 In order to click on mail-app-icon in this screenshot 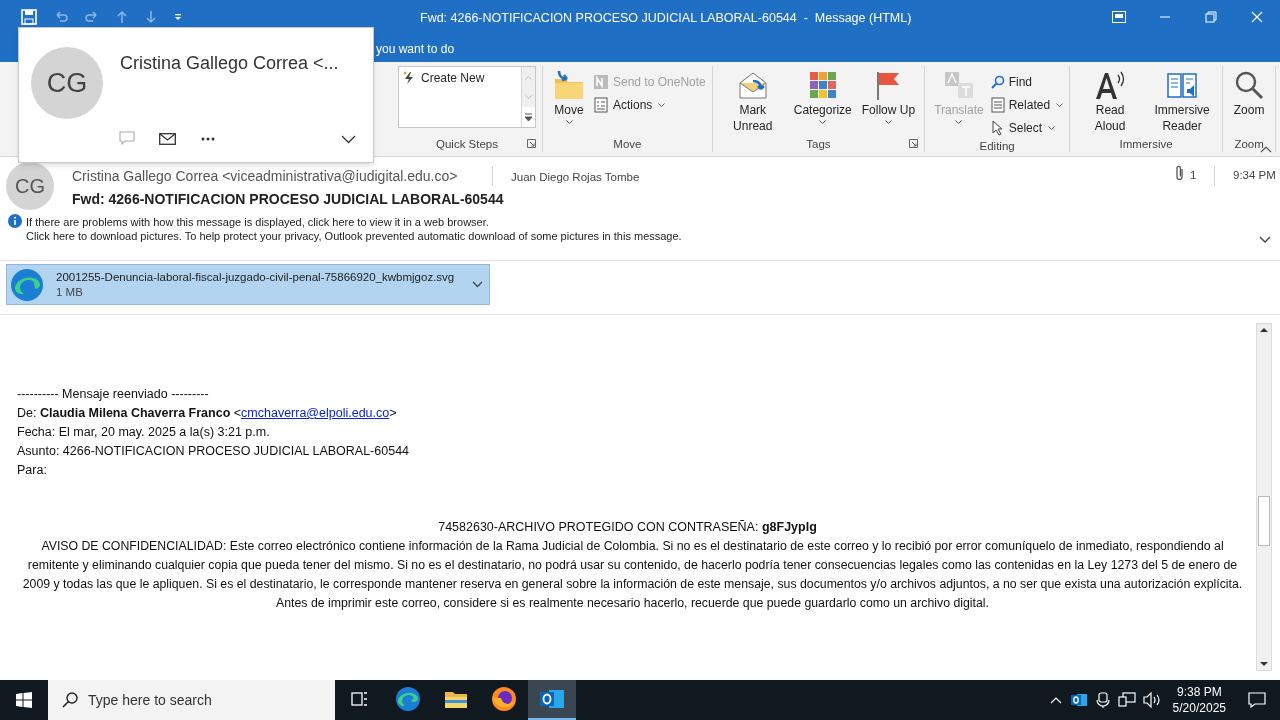, I will do `click(552, 699)`.